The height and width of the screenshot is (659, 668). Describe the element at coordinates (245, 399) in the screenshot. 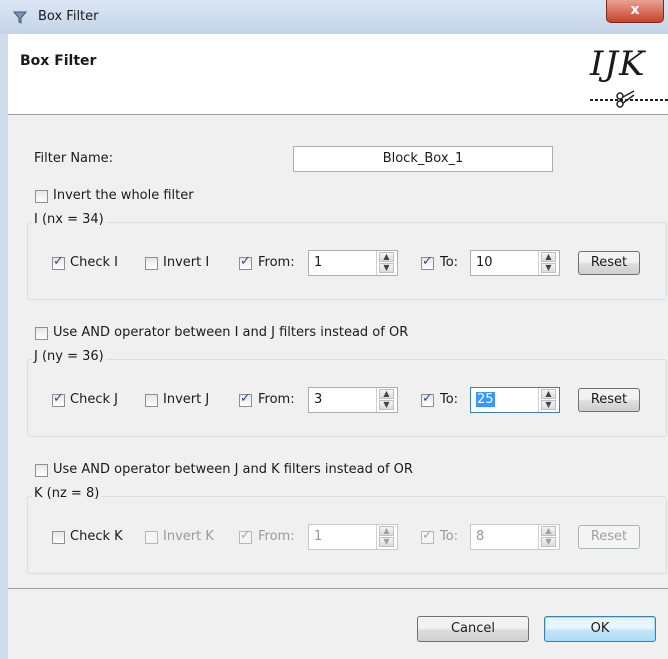

I see `from-j-checkbox` at that location.